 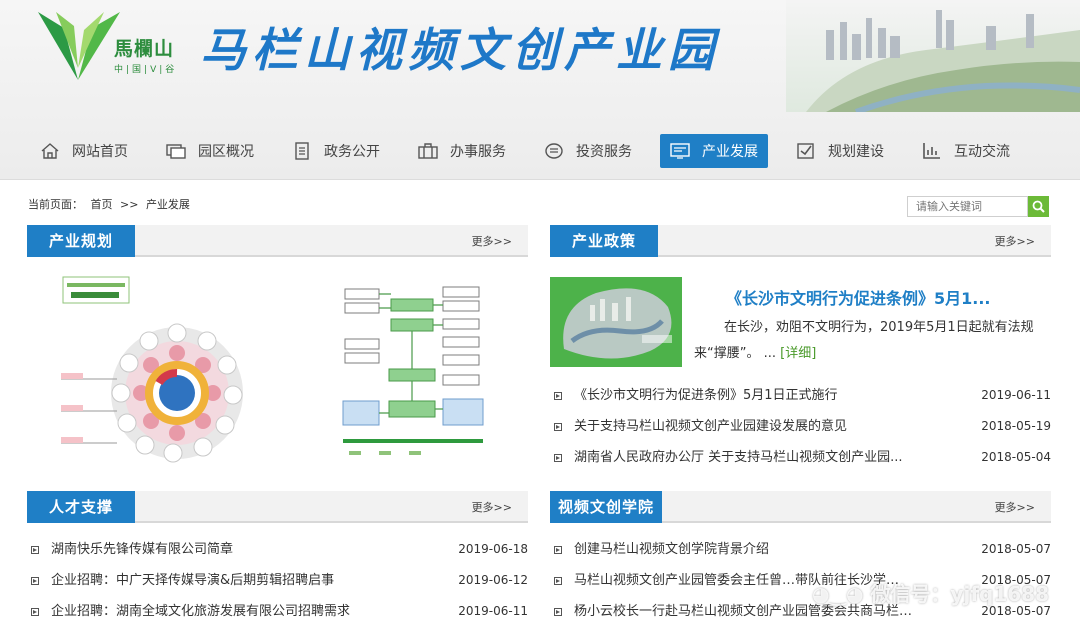 What do you see at coordinates (1016, 426) in the screenshot?
I see `item-date: 2018-05-19` at bounding box center [1016, 426].